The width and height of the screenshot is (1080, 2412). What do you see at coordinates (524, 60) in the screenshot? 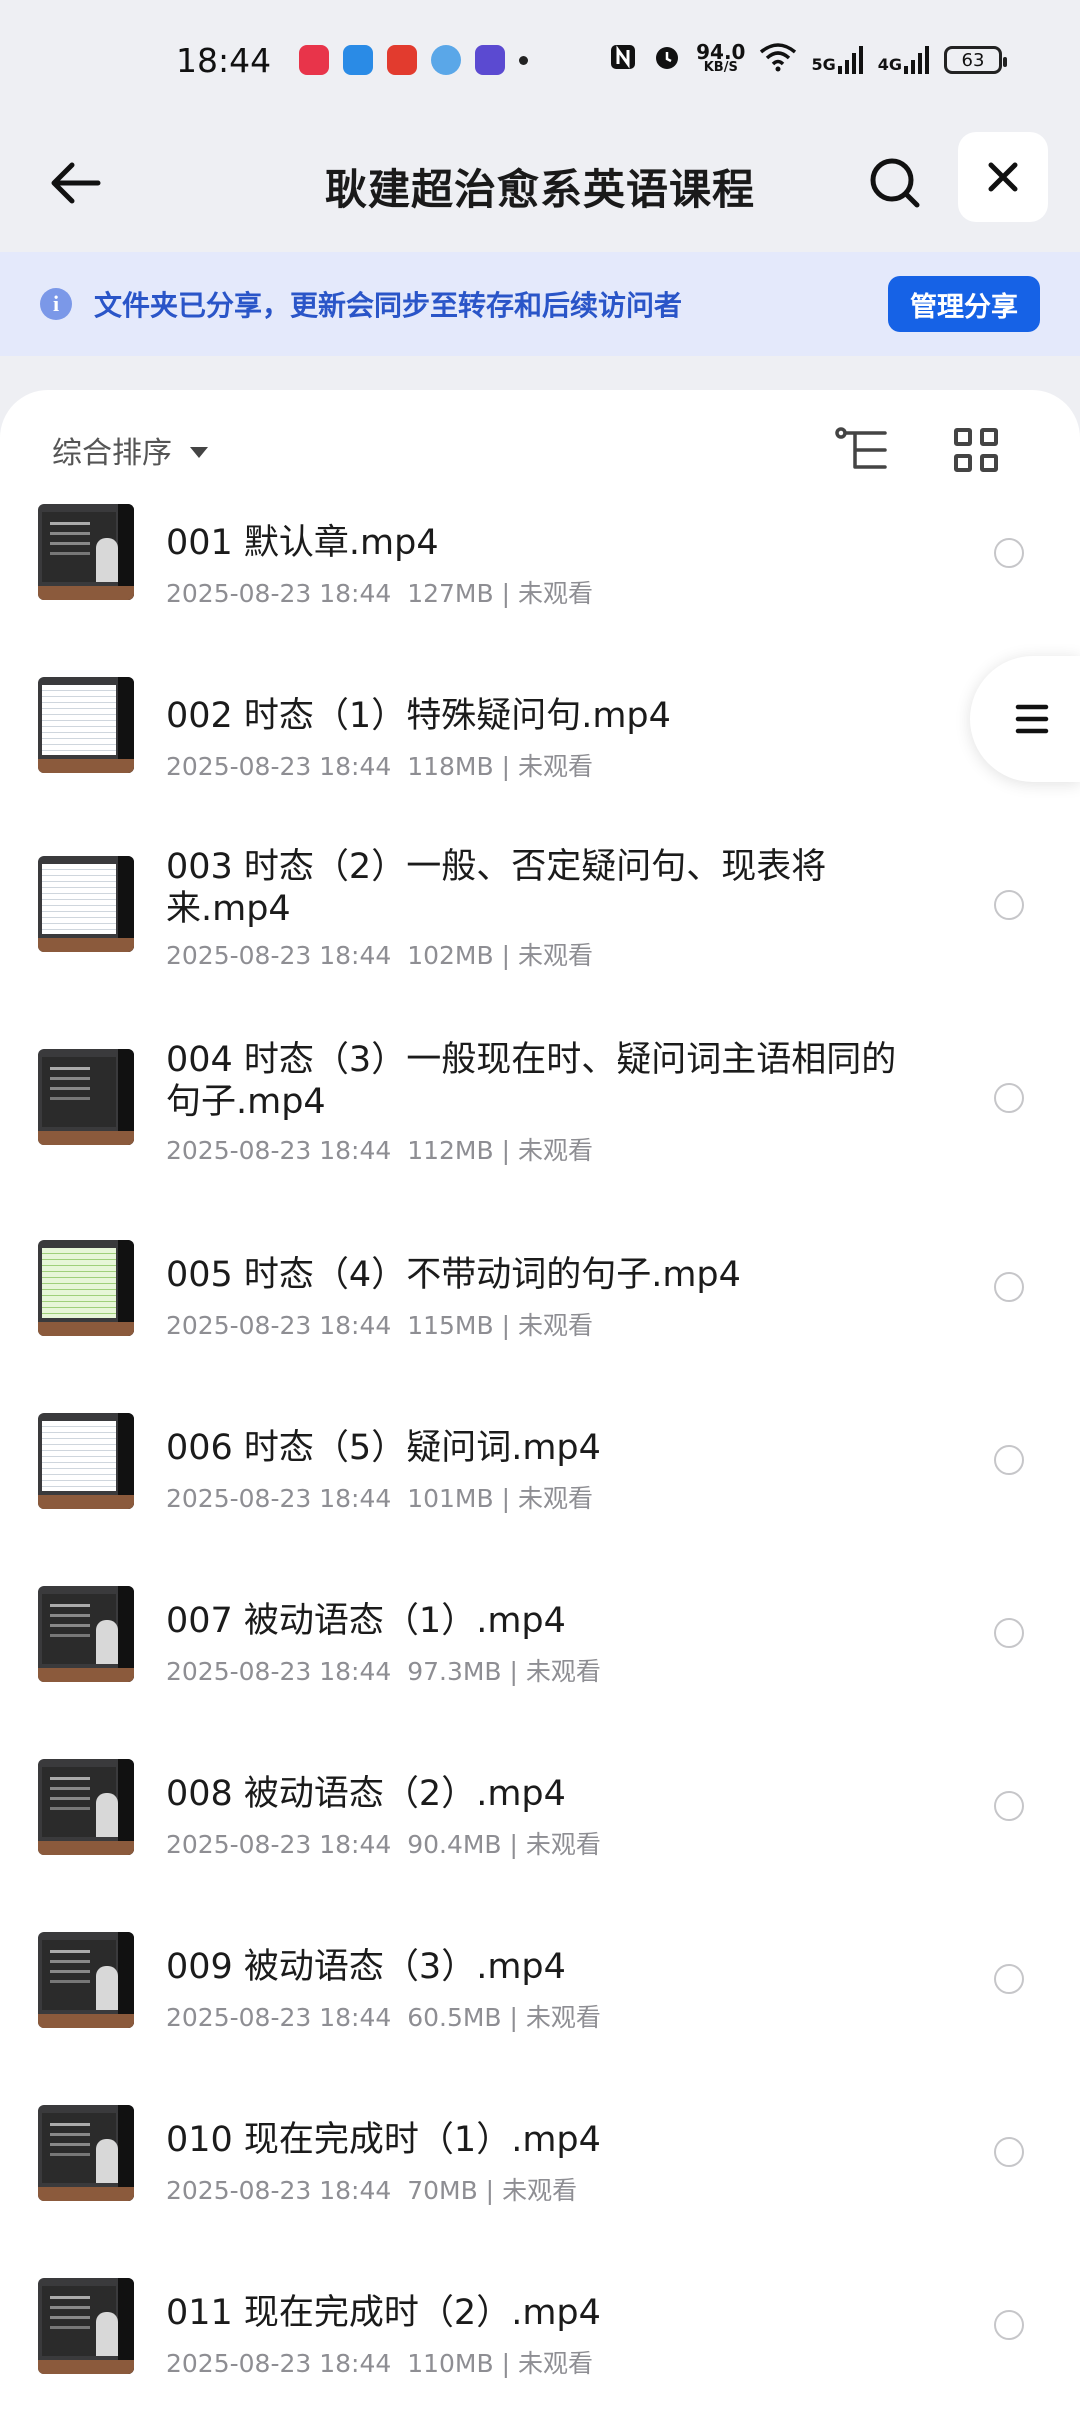
I see `more-notifications-icon` at bounding box center [524, 60].